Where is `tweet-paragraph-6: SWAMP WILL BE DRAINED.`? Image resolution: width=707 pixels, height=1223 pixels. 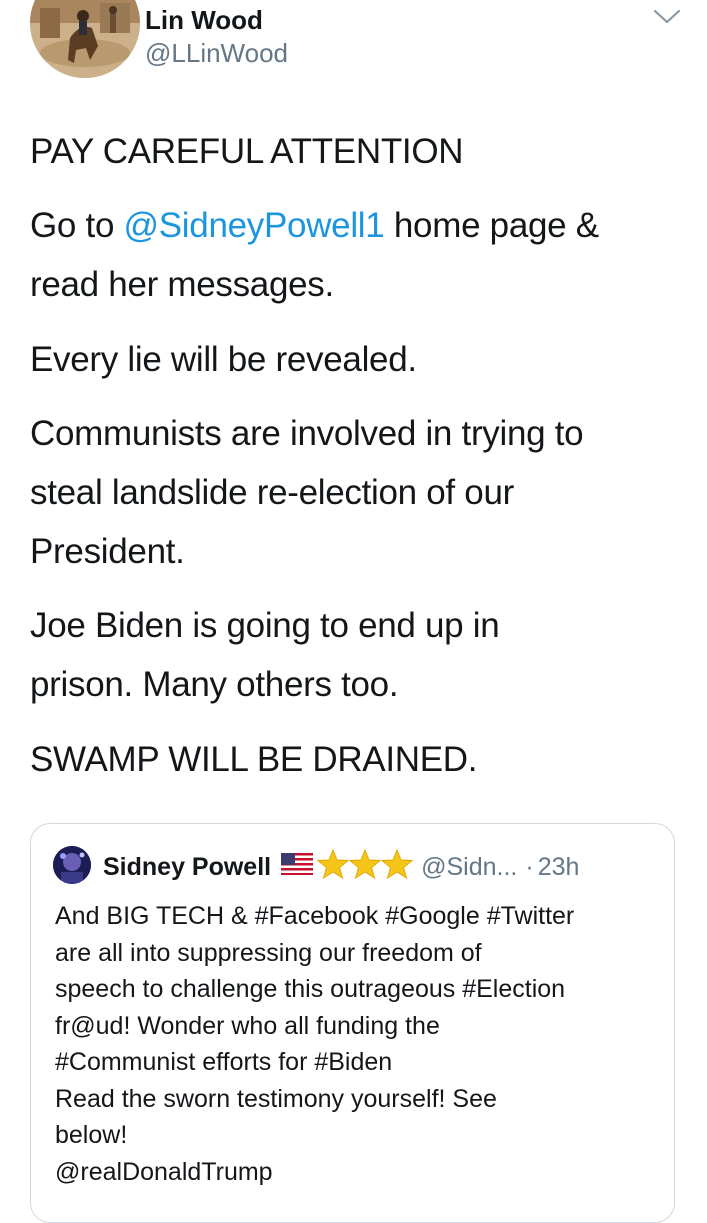
tweet-paragraph-6: SWAMP WILL BE DRAINED. is located at coordinates (360, 759).